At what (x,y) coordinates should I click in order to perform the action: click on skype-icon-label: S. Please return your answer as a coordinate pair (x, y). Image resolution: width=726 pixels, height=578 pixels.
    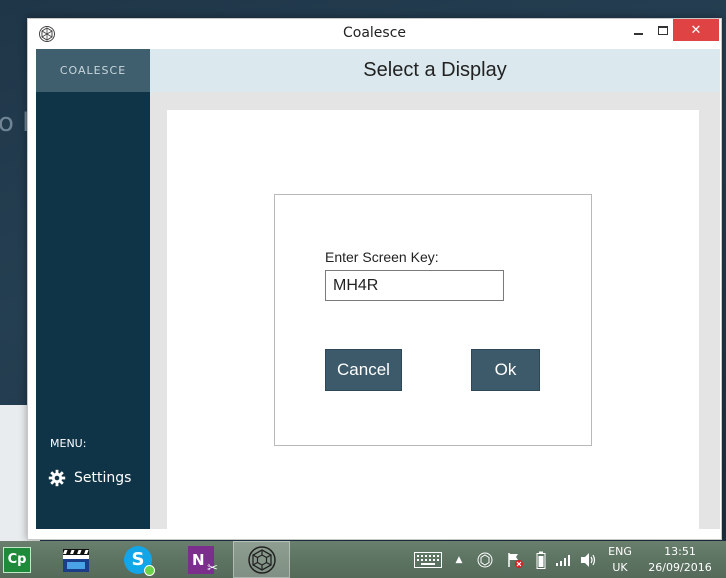
    Looking at the image, I should click on (138, 559).